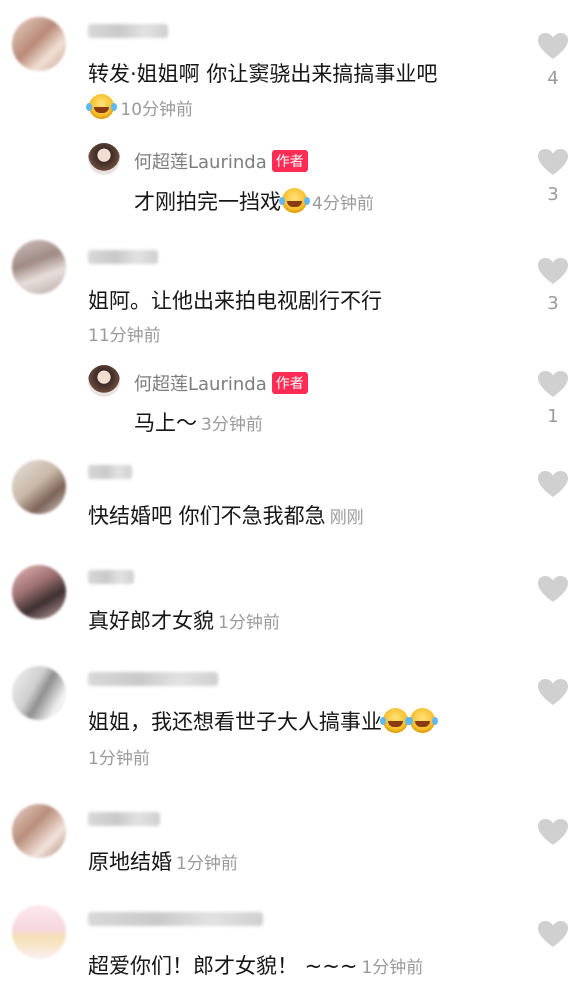  I want to click on comment-item: 超爱你们！郎才女貌！ ~~~ 1分钟前, so click(289, 950).